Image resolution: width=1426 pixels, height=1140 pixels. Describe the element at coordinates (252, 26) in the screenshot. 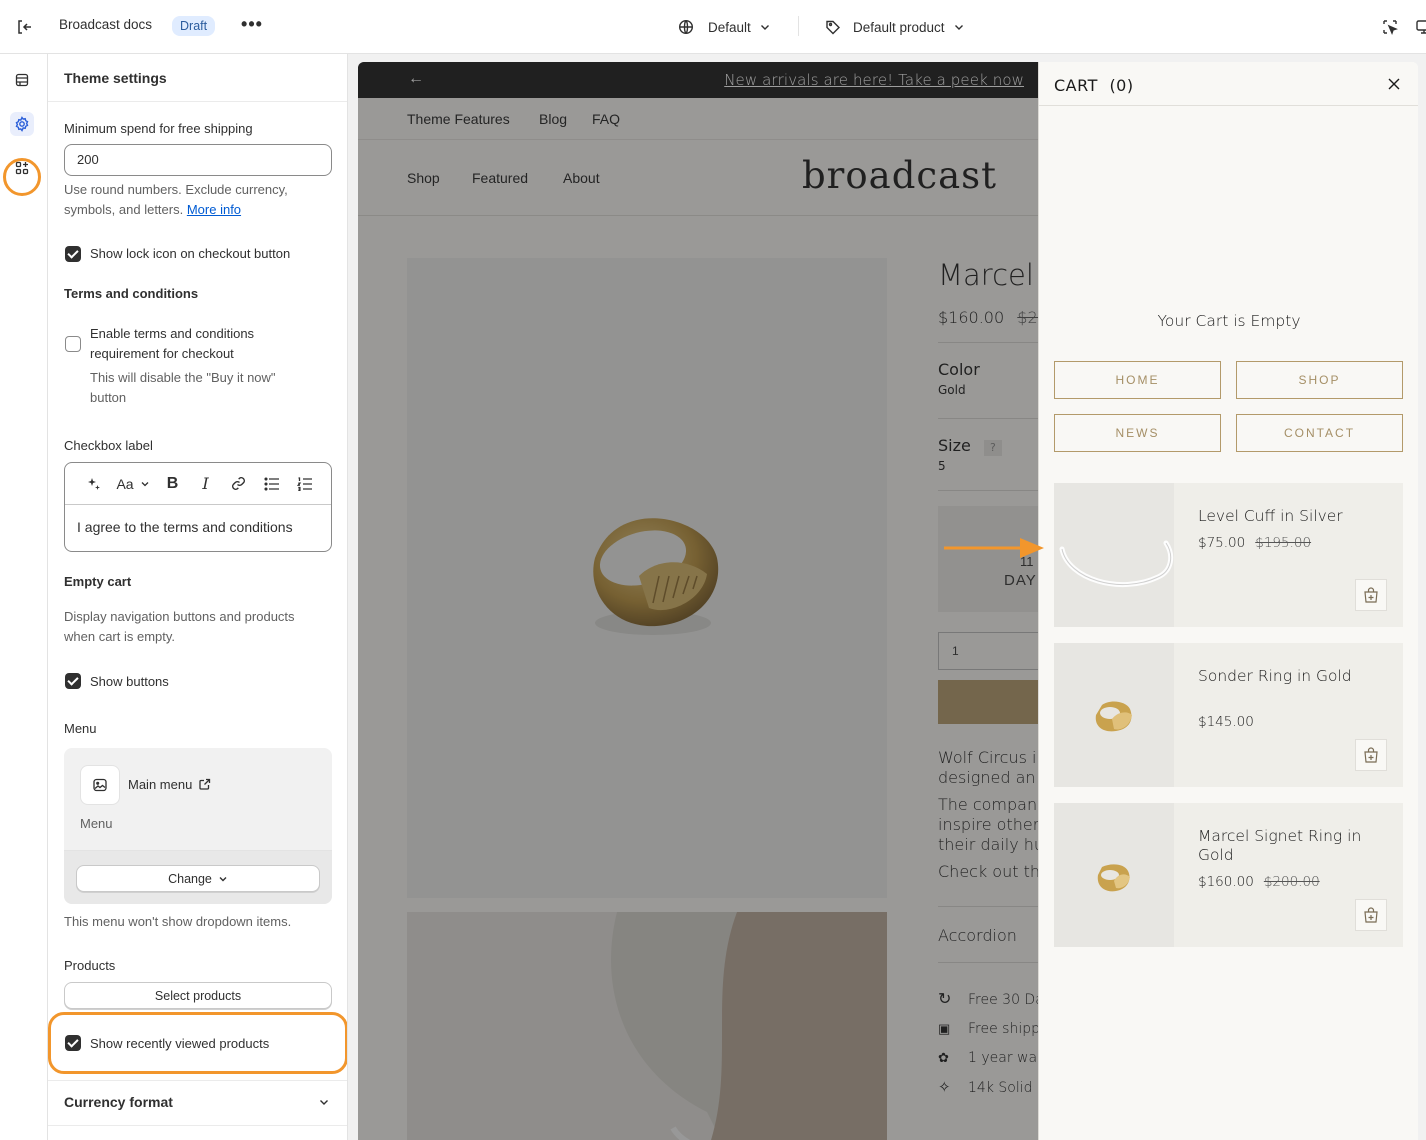

I see `more-actions-button: •••` at that location.